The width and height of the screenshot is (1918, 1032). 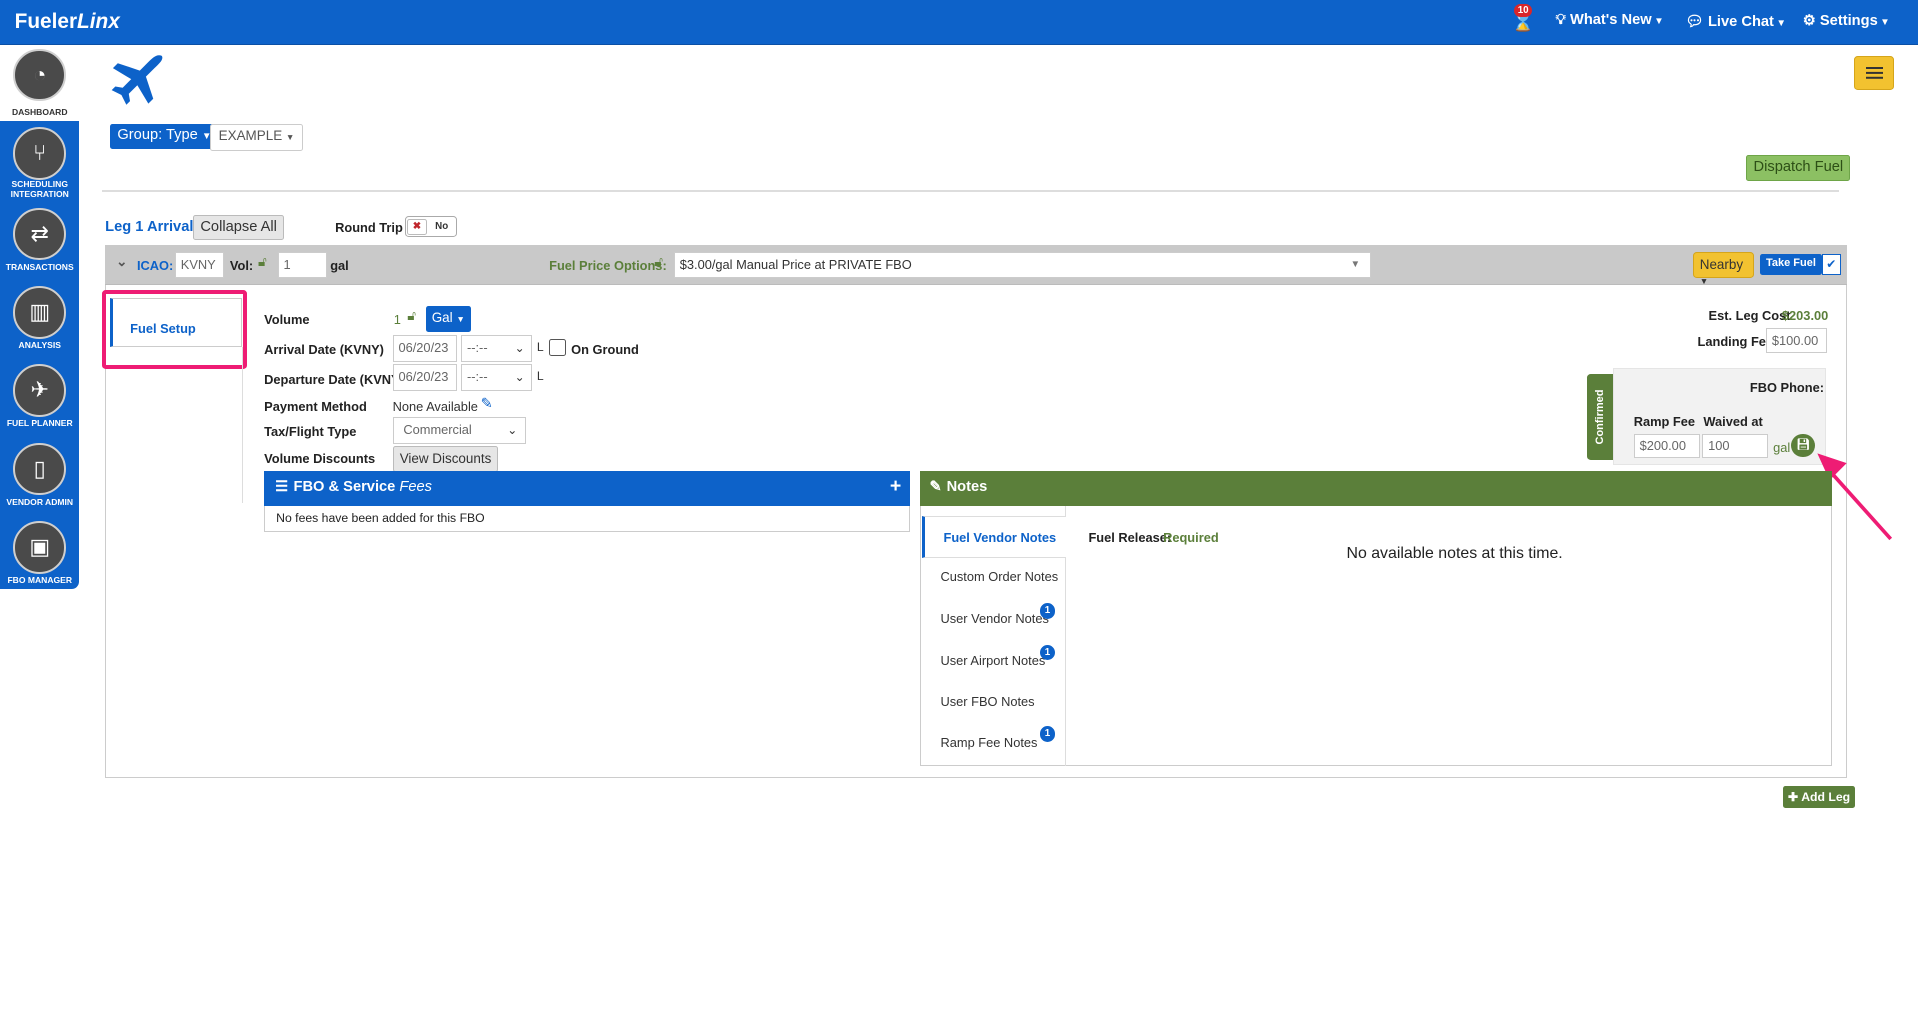 What do you see at coordinates (149, 226) in the screenshot?
I see `leg-title: Leg 1 Arrival` at bounding box center [149, 226].